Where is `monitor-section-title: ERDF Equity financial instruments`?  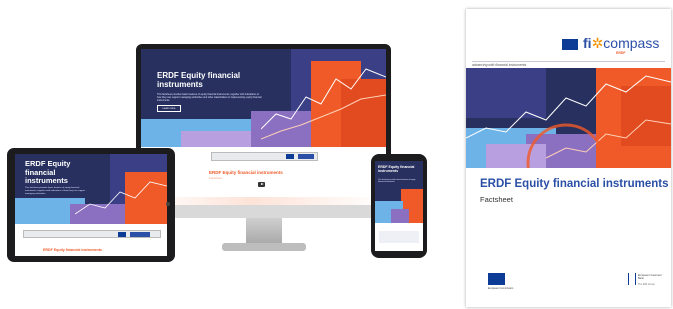 monitor-section-title: ERDF Equity financial instruments is located at coordinates (246, 172).